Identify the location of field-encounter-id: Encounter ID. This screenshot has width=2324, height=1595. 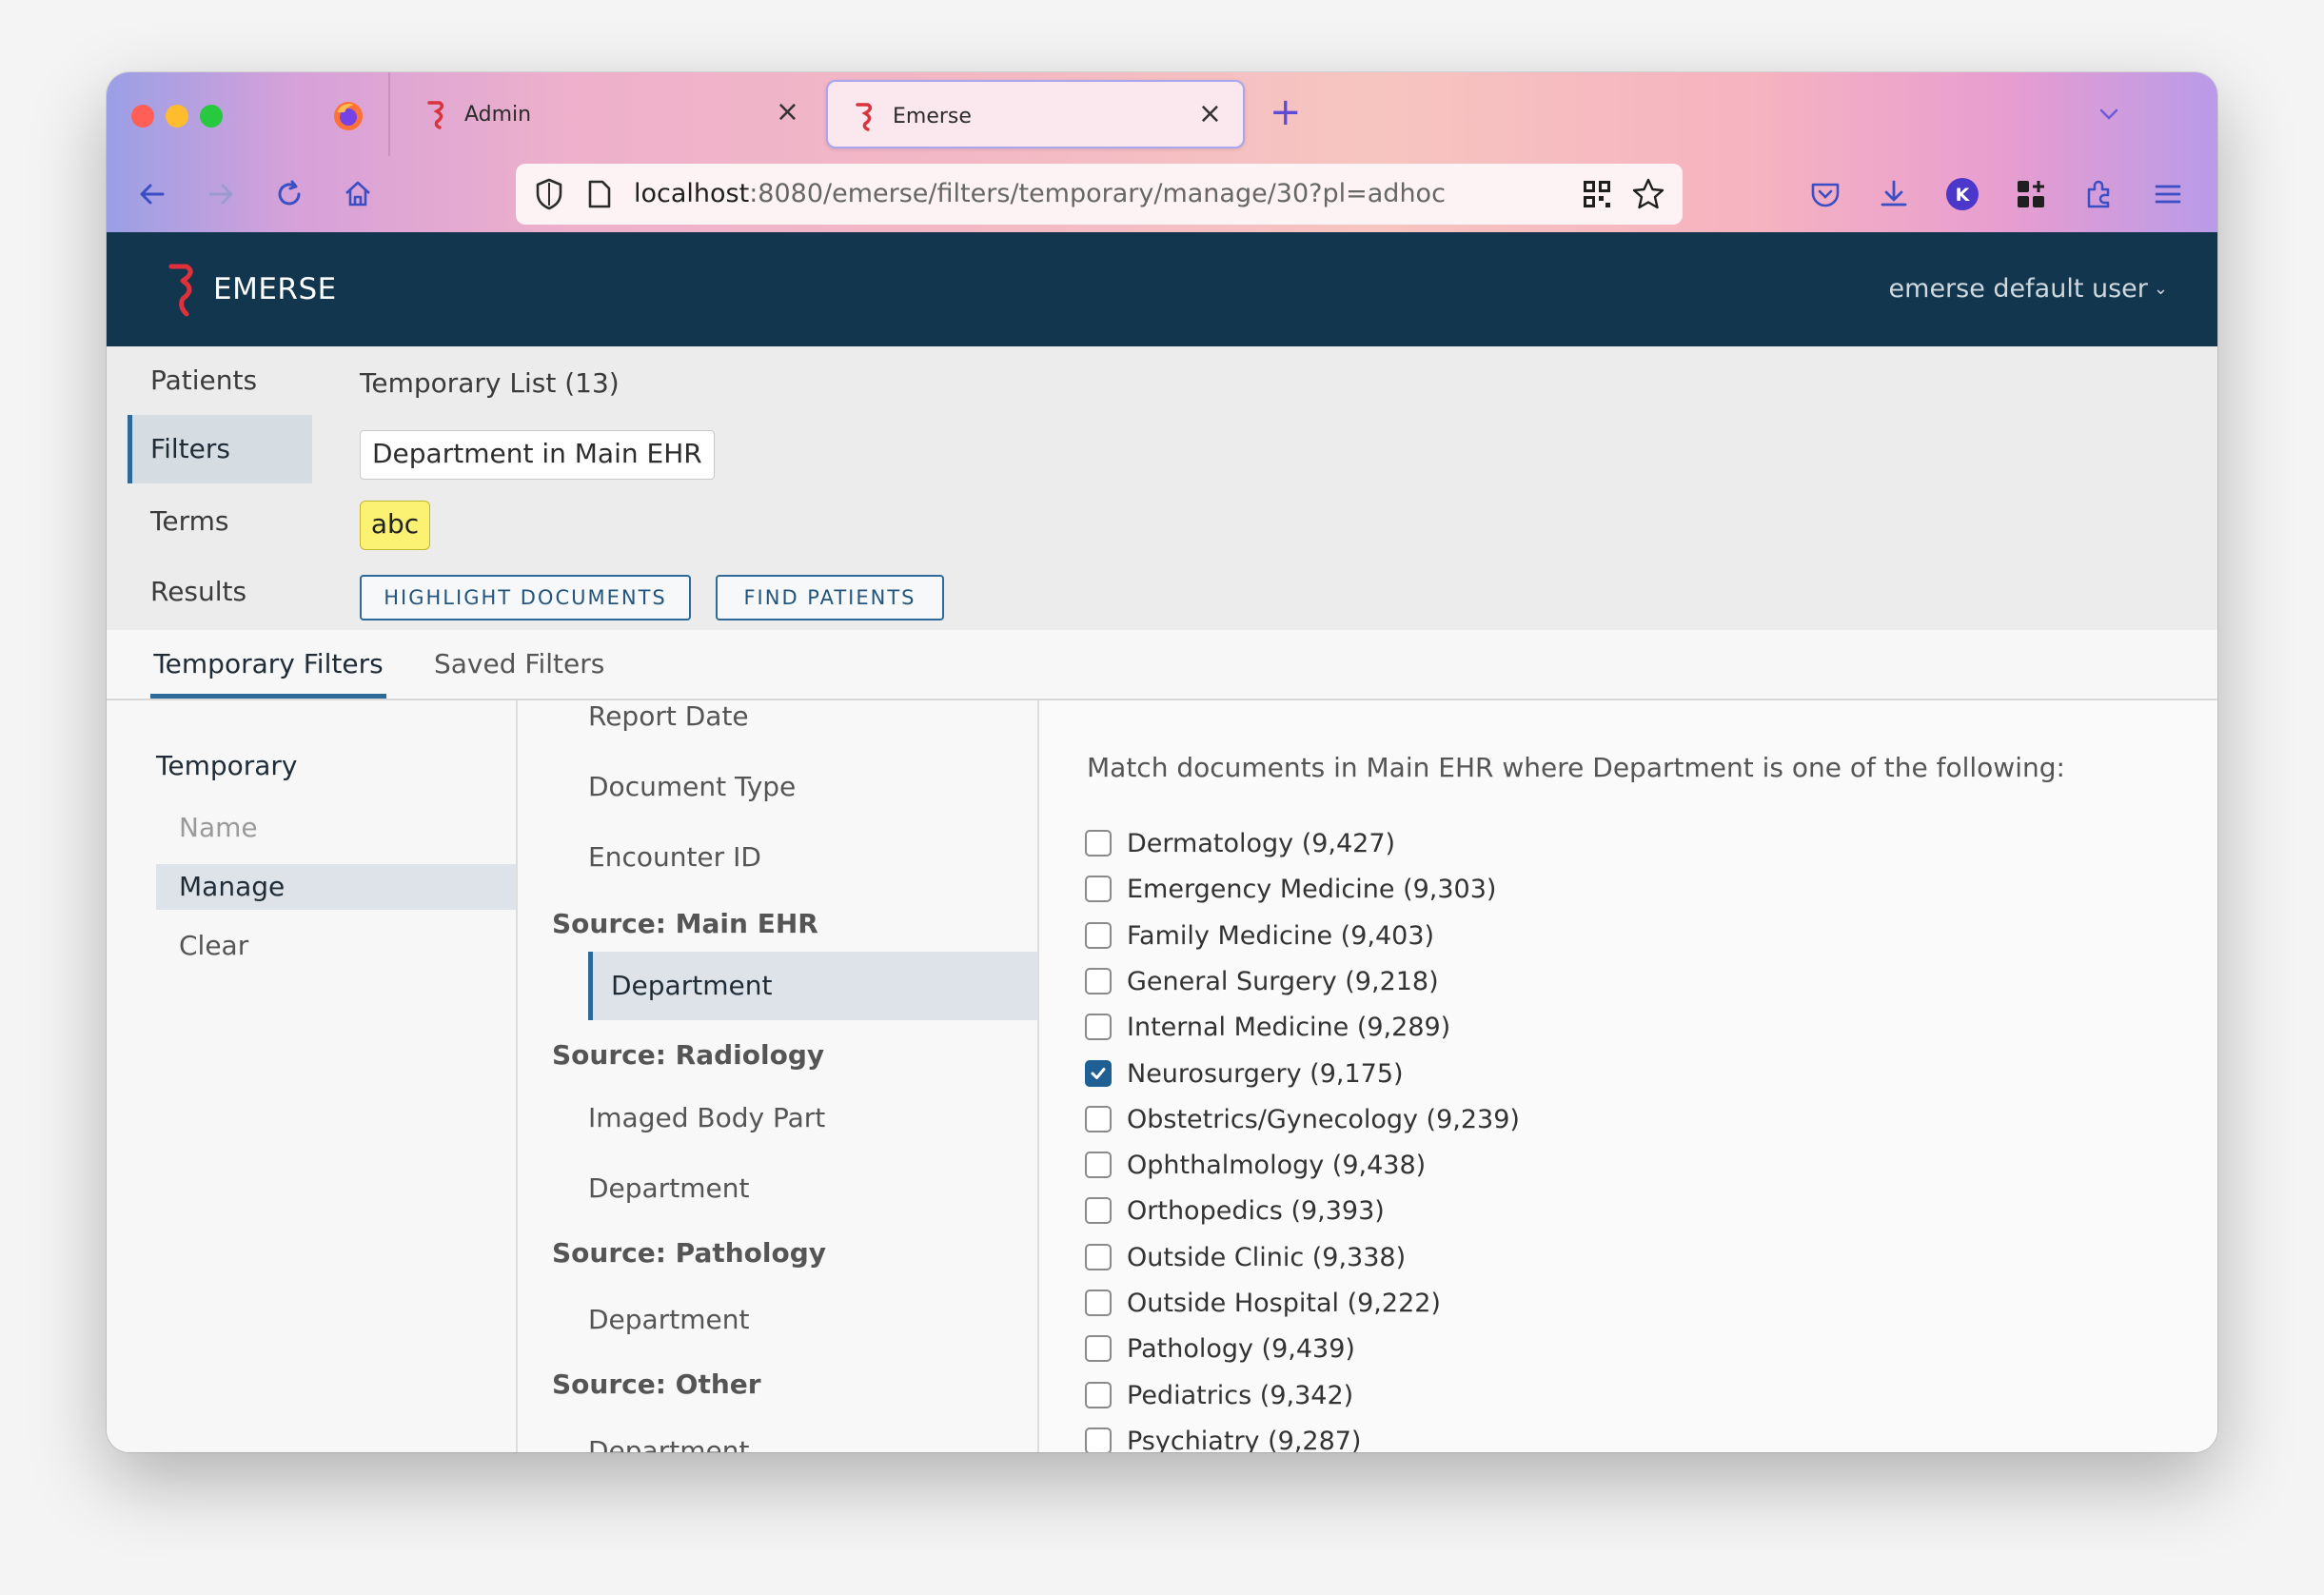
(675, 857).